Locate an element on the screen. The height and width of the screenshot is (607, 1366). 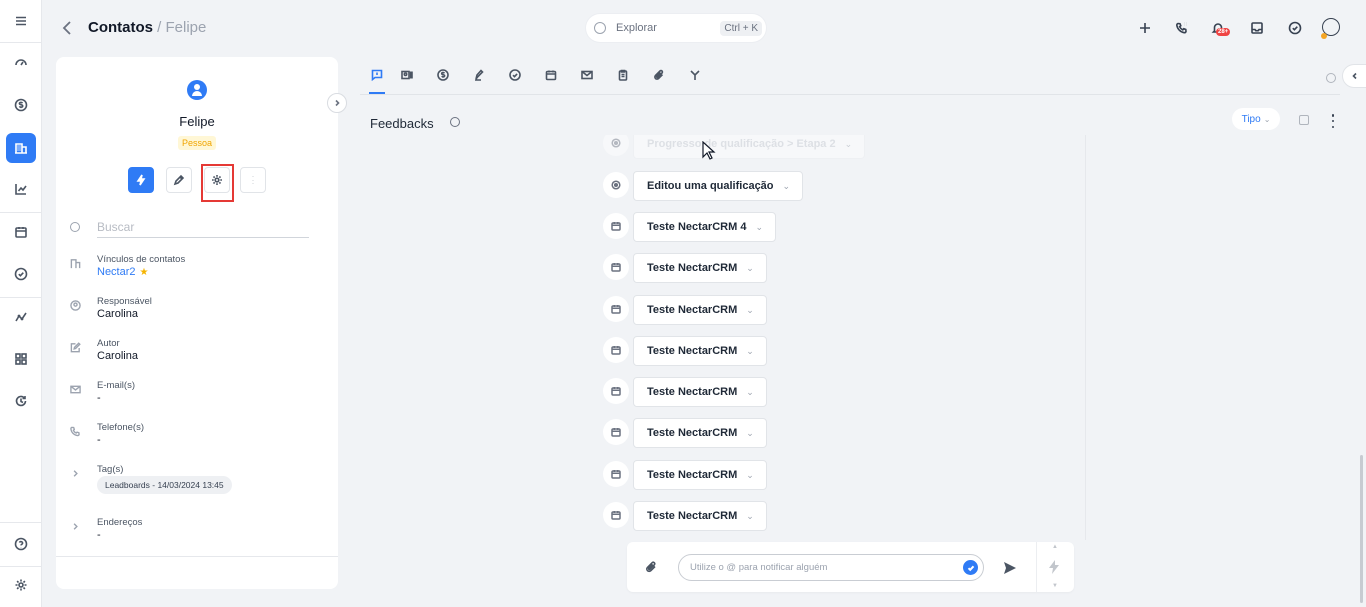
date-filter-icon is located at coordinates (1304, 120).